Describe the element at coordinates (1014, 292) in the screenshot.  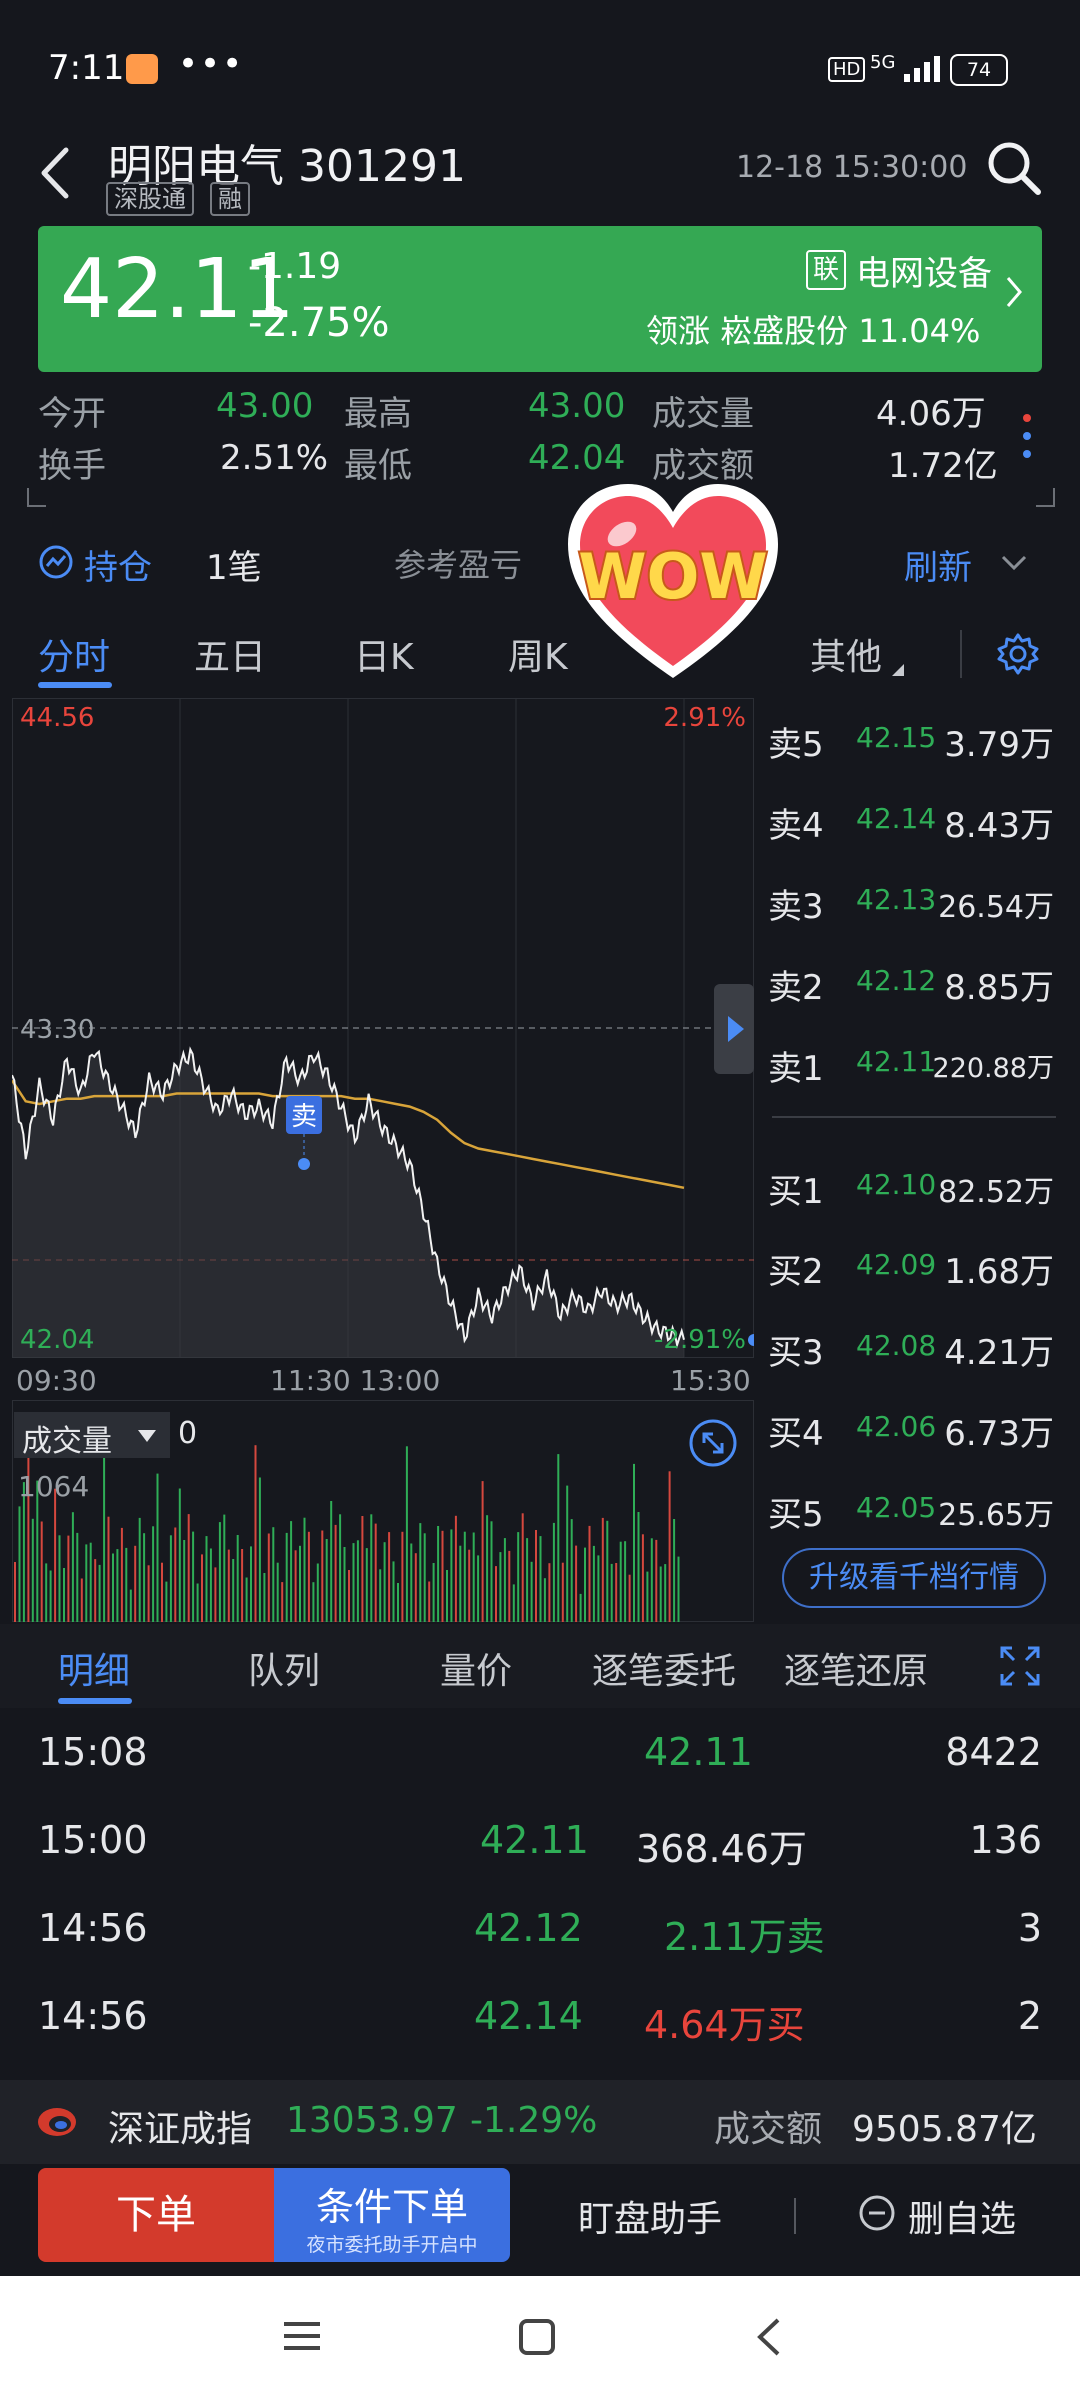
I see `chevron-right-icon` at that location.